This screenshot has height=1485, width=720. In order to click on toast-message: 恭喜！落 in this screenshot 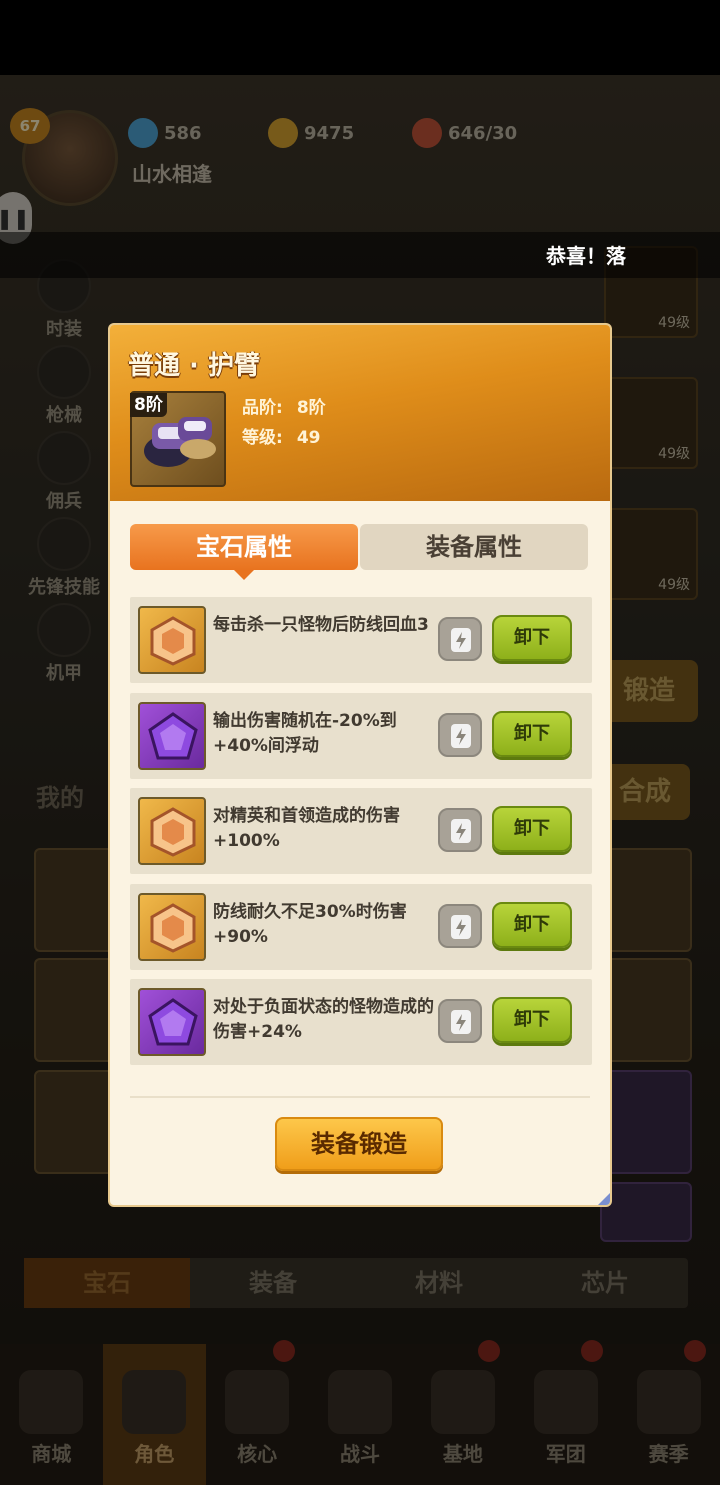, I will do `click(586, 256)`.